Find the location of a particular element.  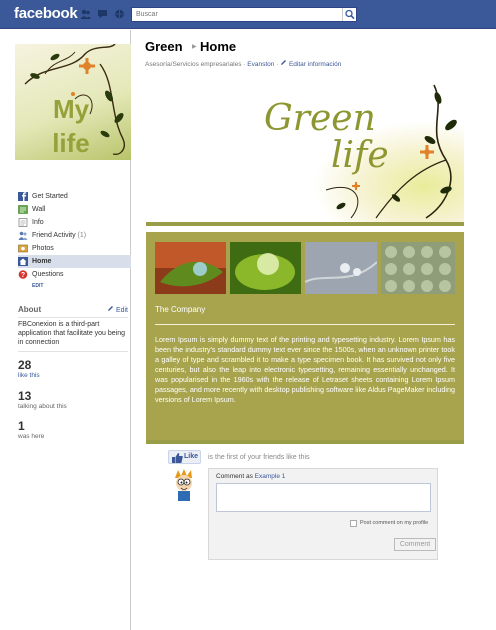

green-life-banner: Green life is located at coordinates (305, 151).